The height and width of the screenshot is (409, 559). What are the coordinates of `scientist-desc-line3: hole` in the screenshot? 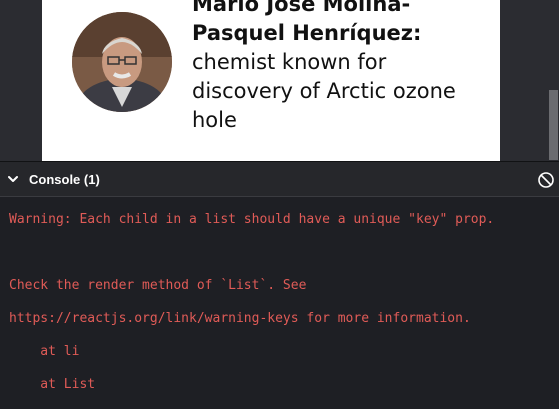 It's located at (214, 120).